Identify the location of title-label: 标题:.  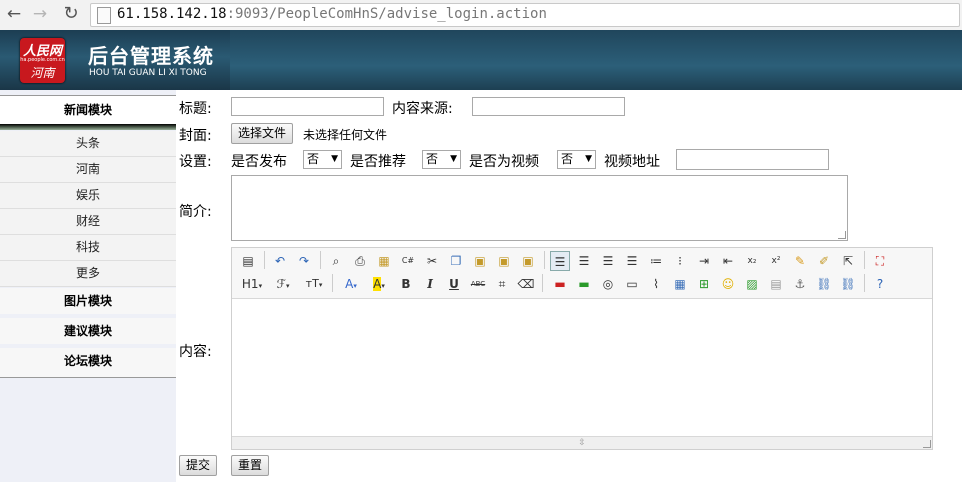
(195, 109).